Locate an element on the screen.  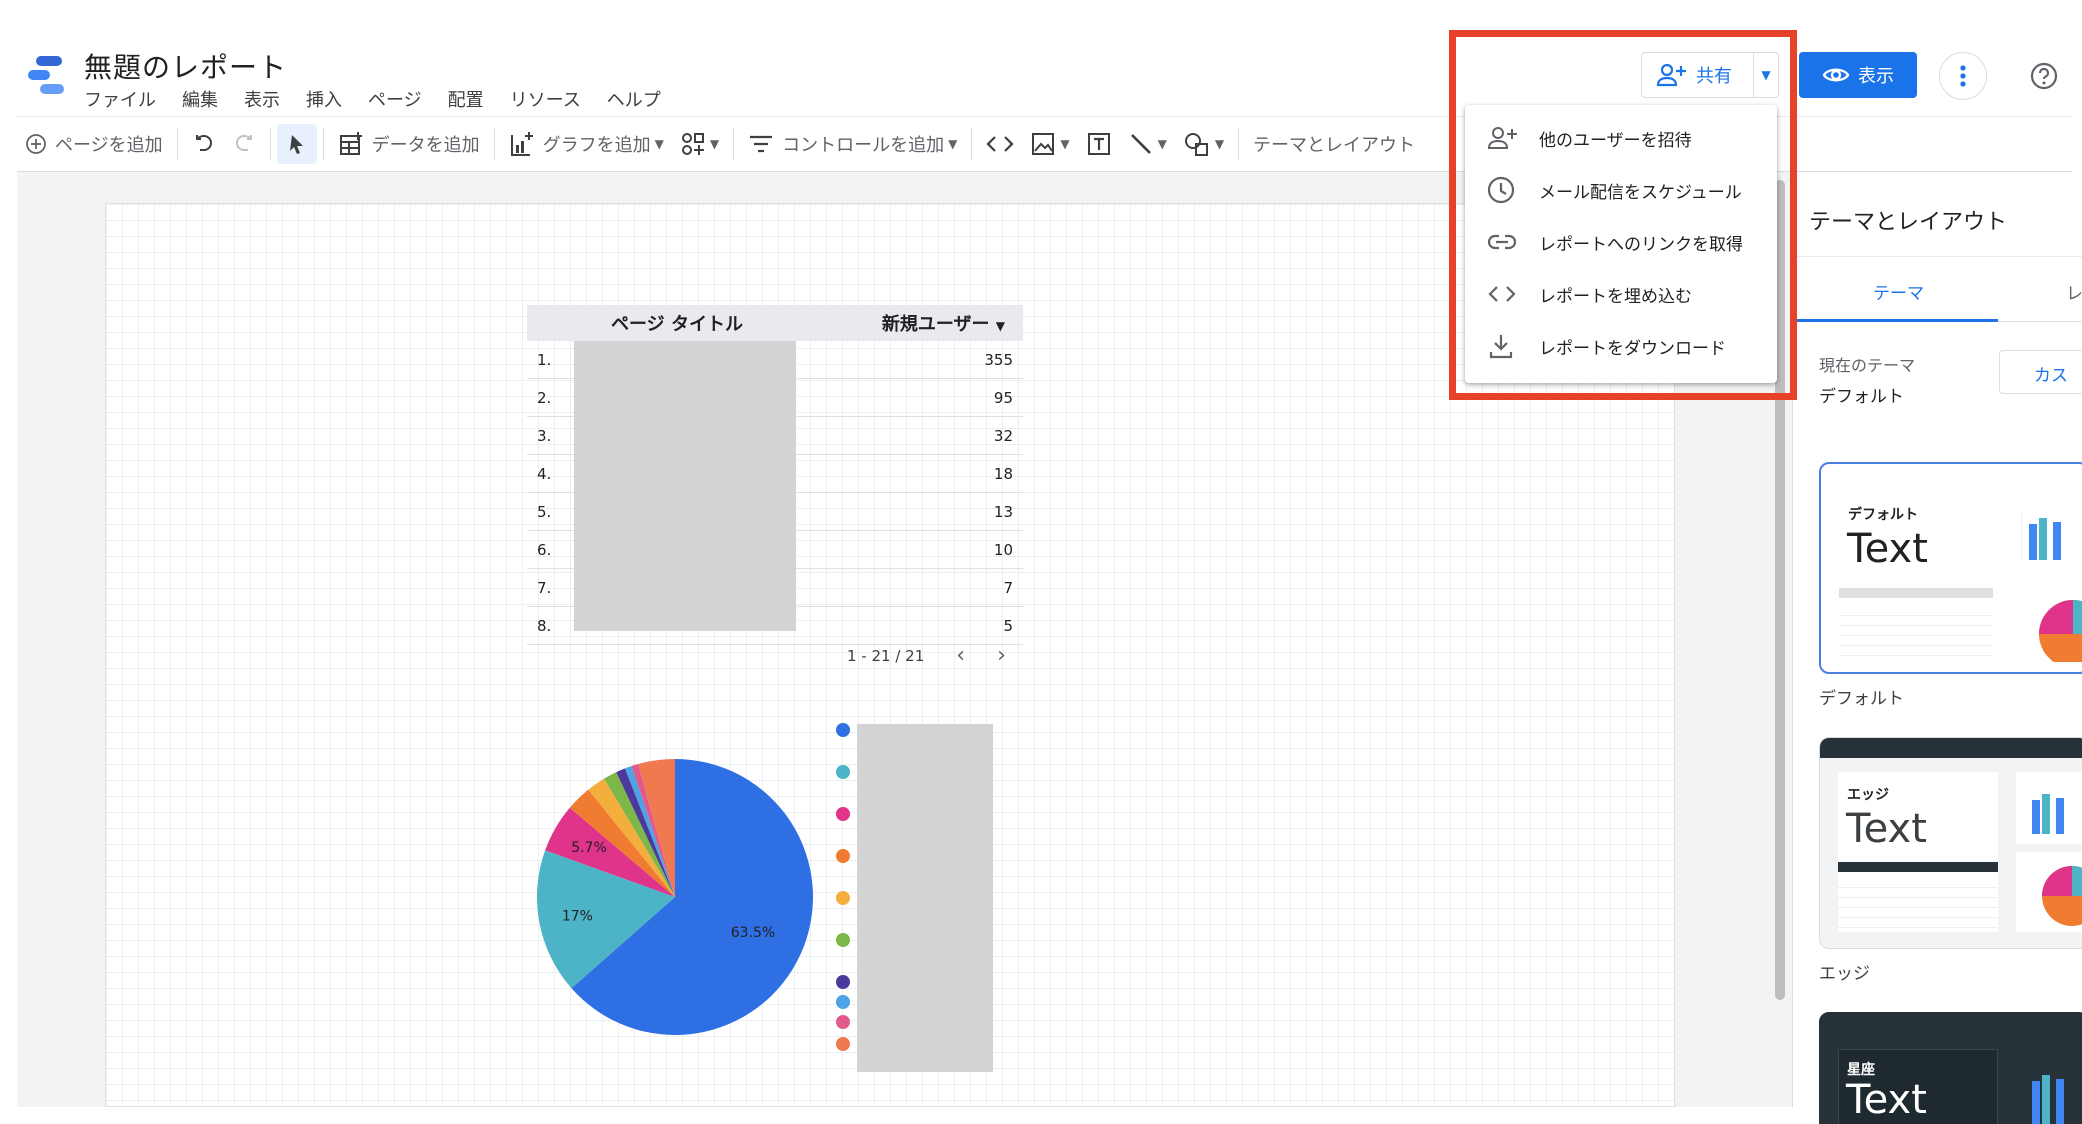
theme-card-name: デフォルト is located at coordinates (1883, 515).